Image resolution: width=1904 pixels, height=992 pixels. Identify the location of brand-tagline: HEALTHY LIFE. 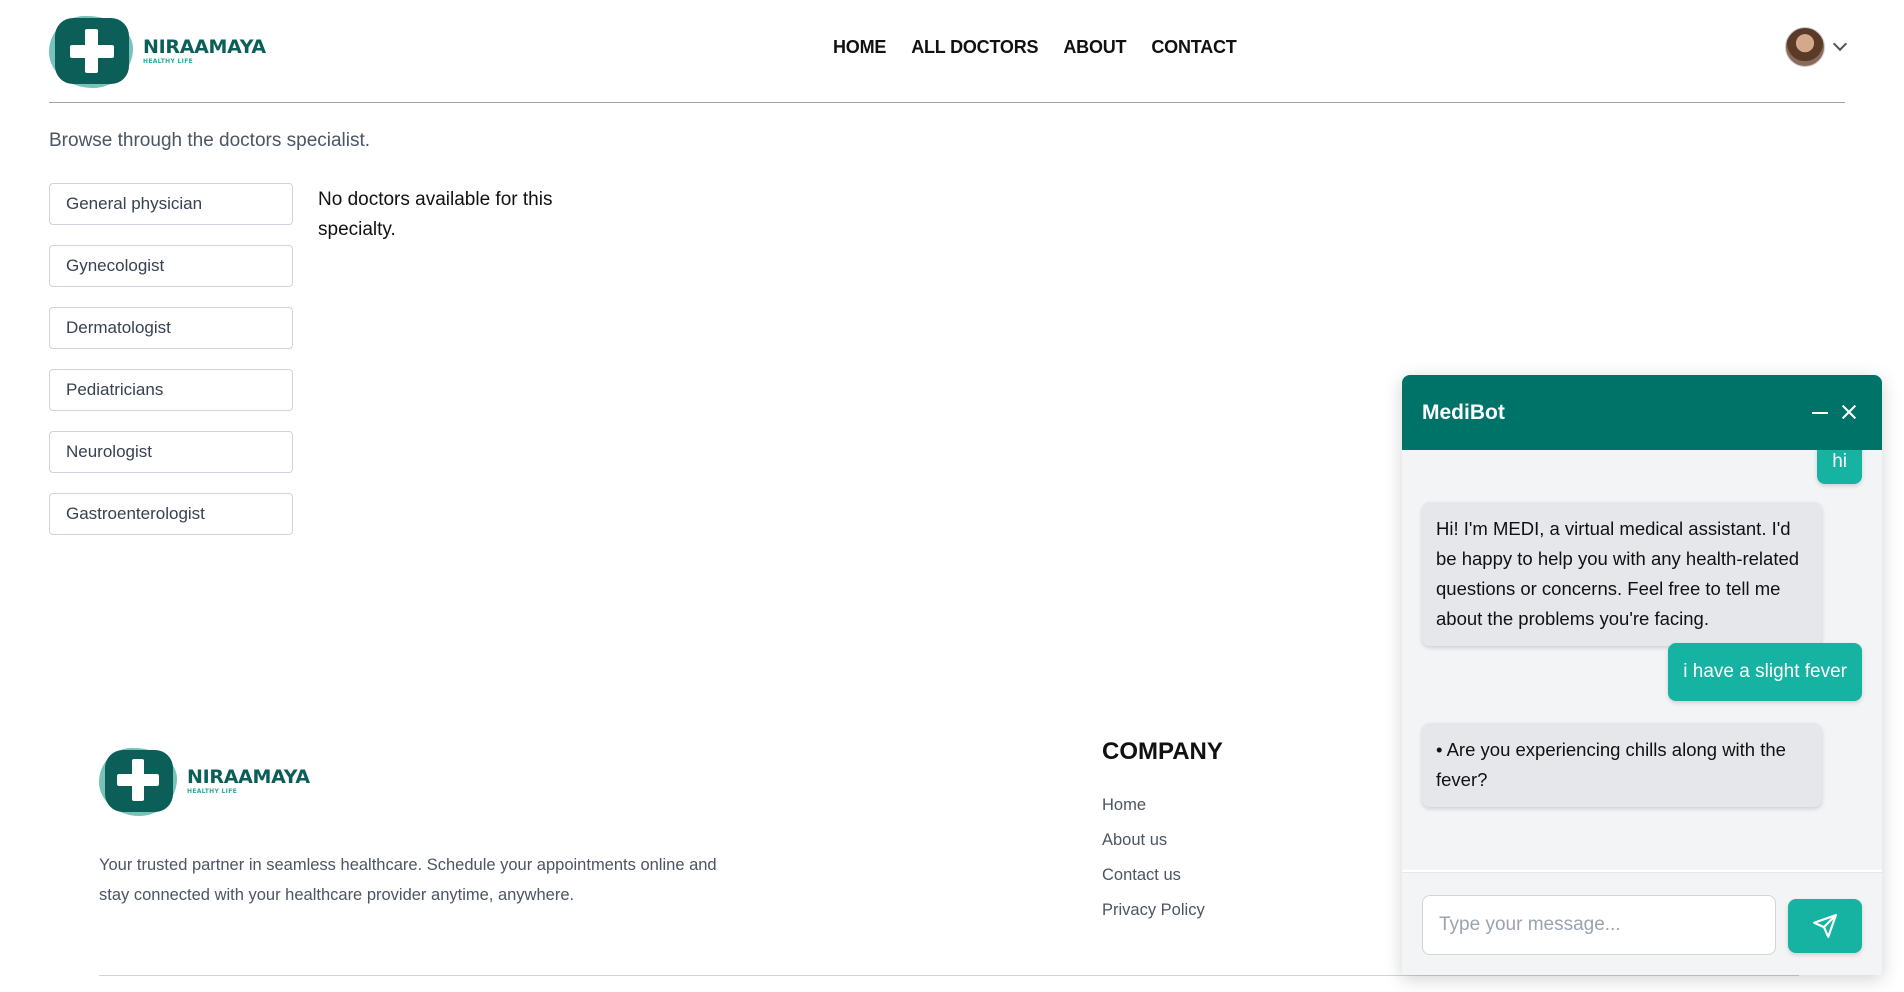
(168, 61).